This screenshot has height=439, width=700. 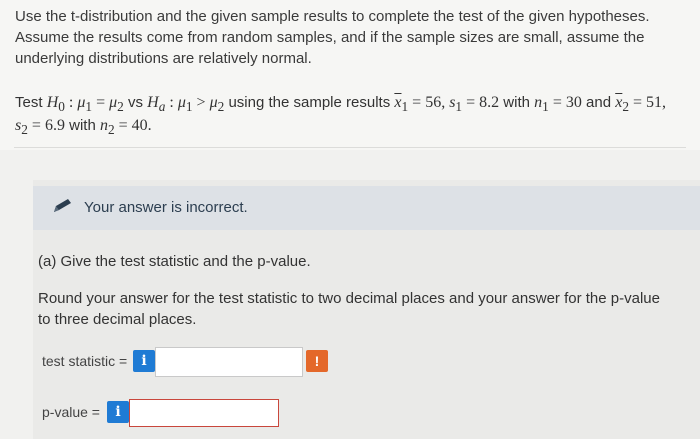 I want to click on feedback-message: Your answer is incorrect., so click(x=166, y=207).